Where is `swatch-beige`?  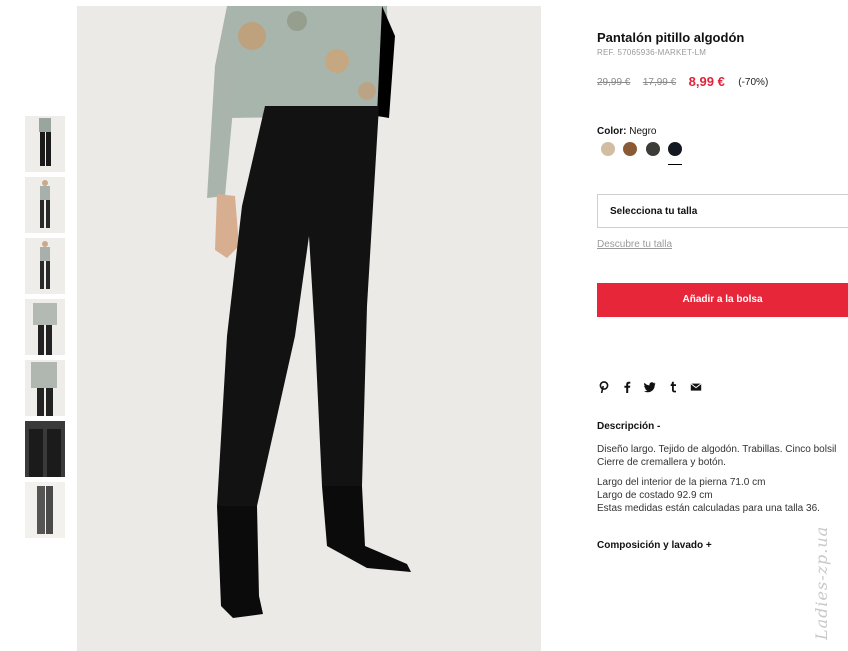 swatch-beige is located at coordinates (608, 149).